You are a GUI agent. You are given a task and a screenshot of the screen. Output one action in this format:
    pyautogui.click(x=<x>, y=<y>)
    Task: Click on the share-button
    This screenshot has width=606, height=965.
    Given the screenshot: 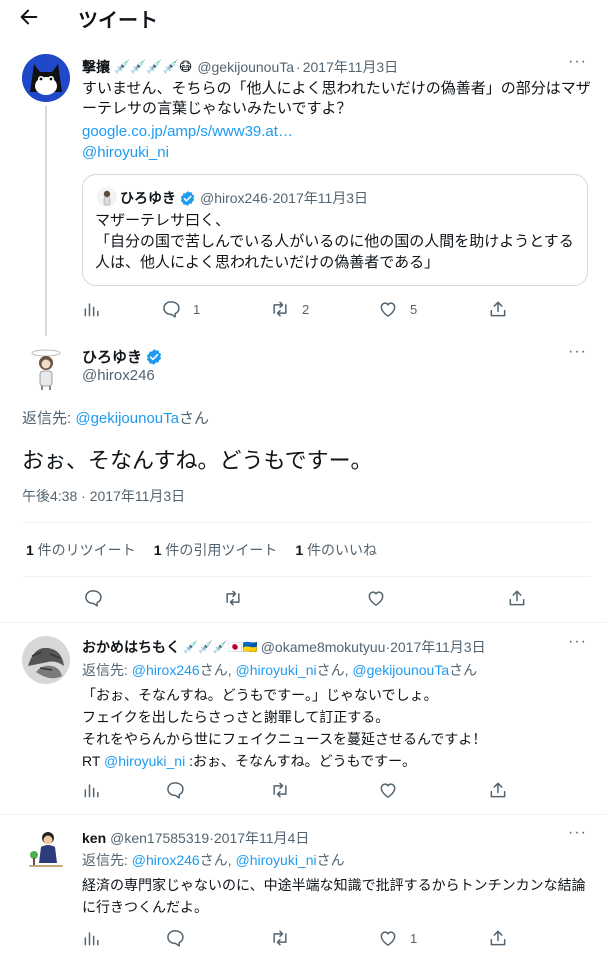 What is the action you would take?
    pyautogui.click(x=498, y=309)
    